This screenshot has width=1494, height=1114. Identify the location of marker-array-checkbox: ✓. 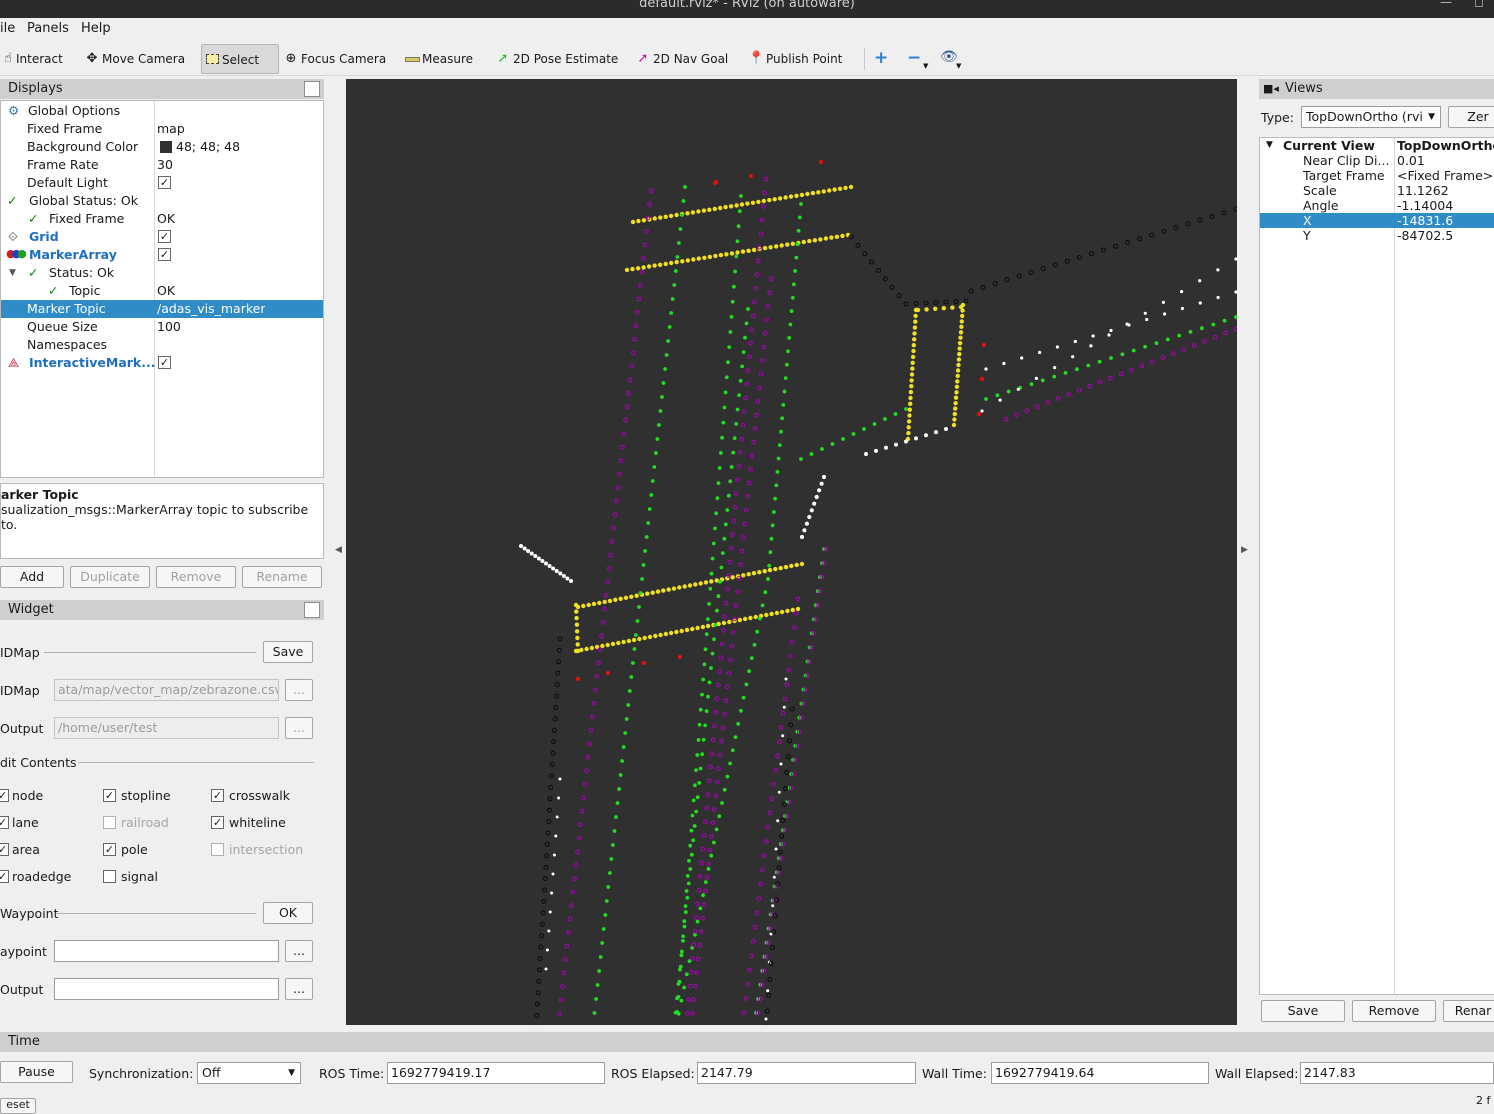
(164, 254).